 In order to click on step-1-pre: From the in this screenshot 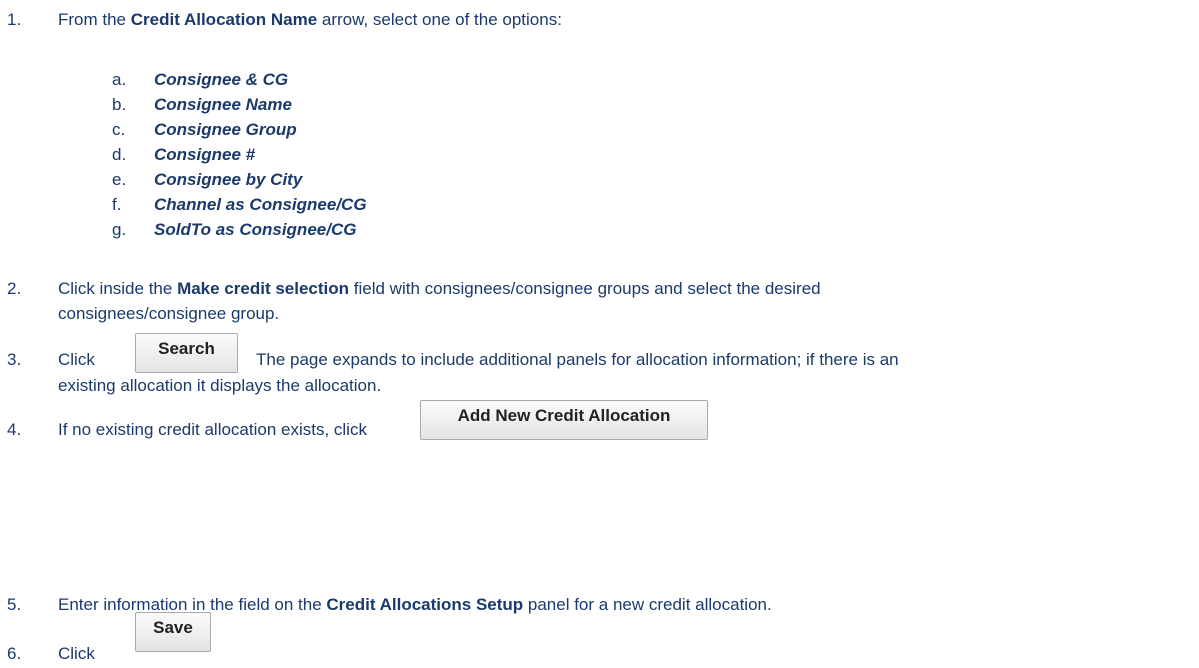, I will do `click(94, 19)`.